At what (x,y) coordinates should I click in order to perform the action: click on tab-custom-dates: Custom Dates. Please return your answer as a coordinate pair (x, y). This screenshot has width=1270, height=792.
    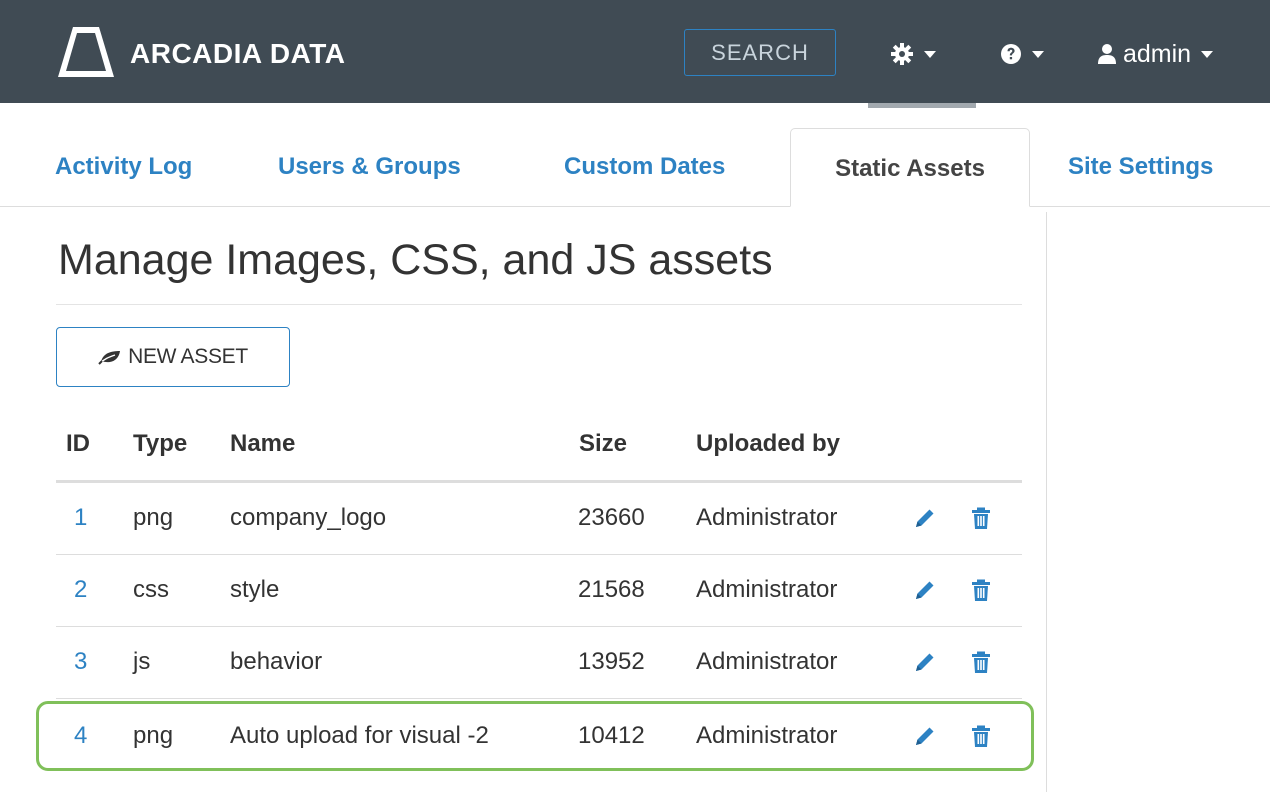
    Looking at the image, I should click on (644, 167).